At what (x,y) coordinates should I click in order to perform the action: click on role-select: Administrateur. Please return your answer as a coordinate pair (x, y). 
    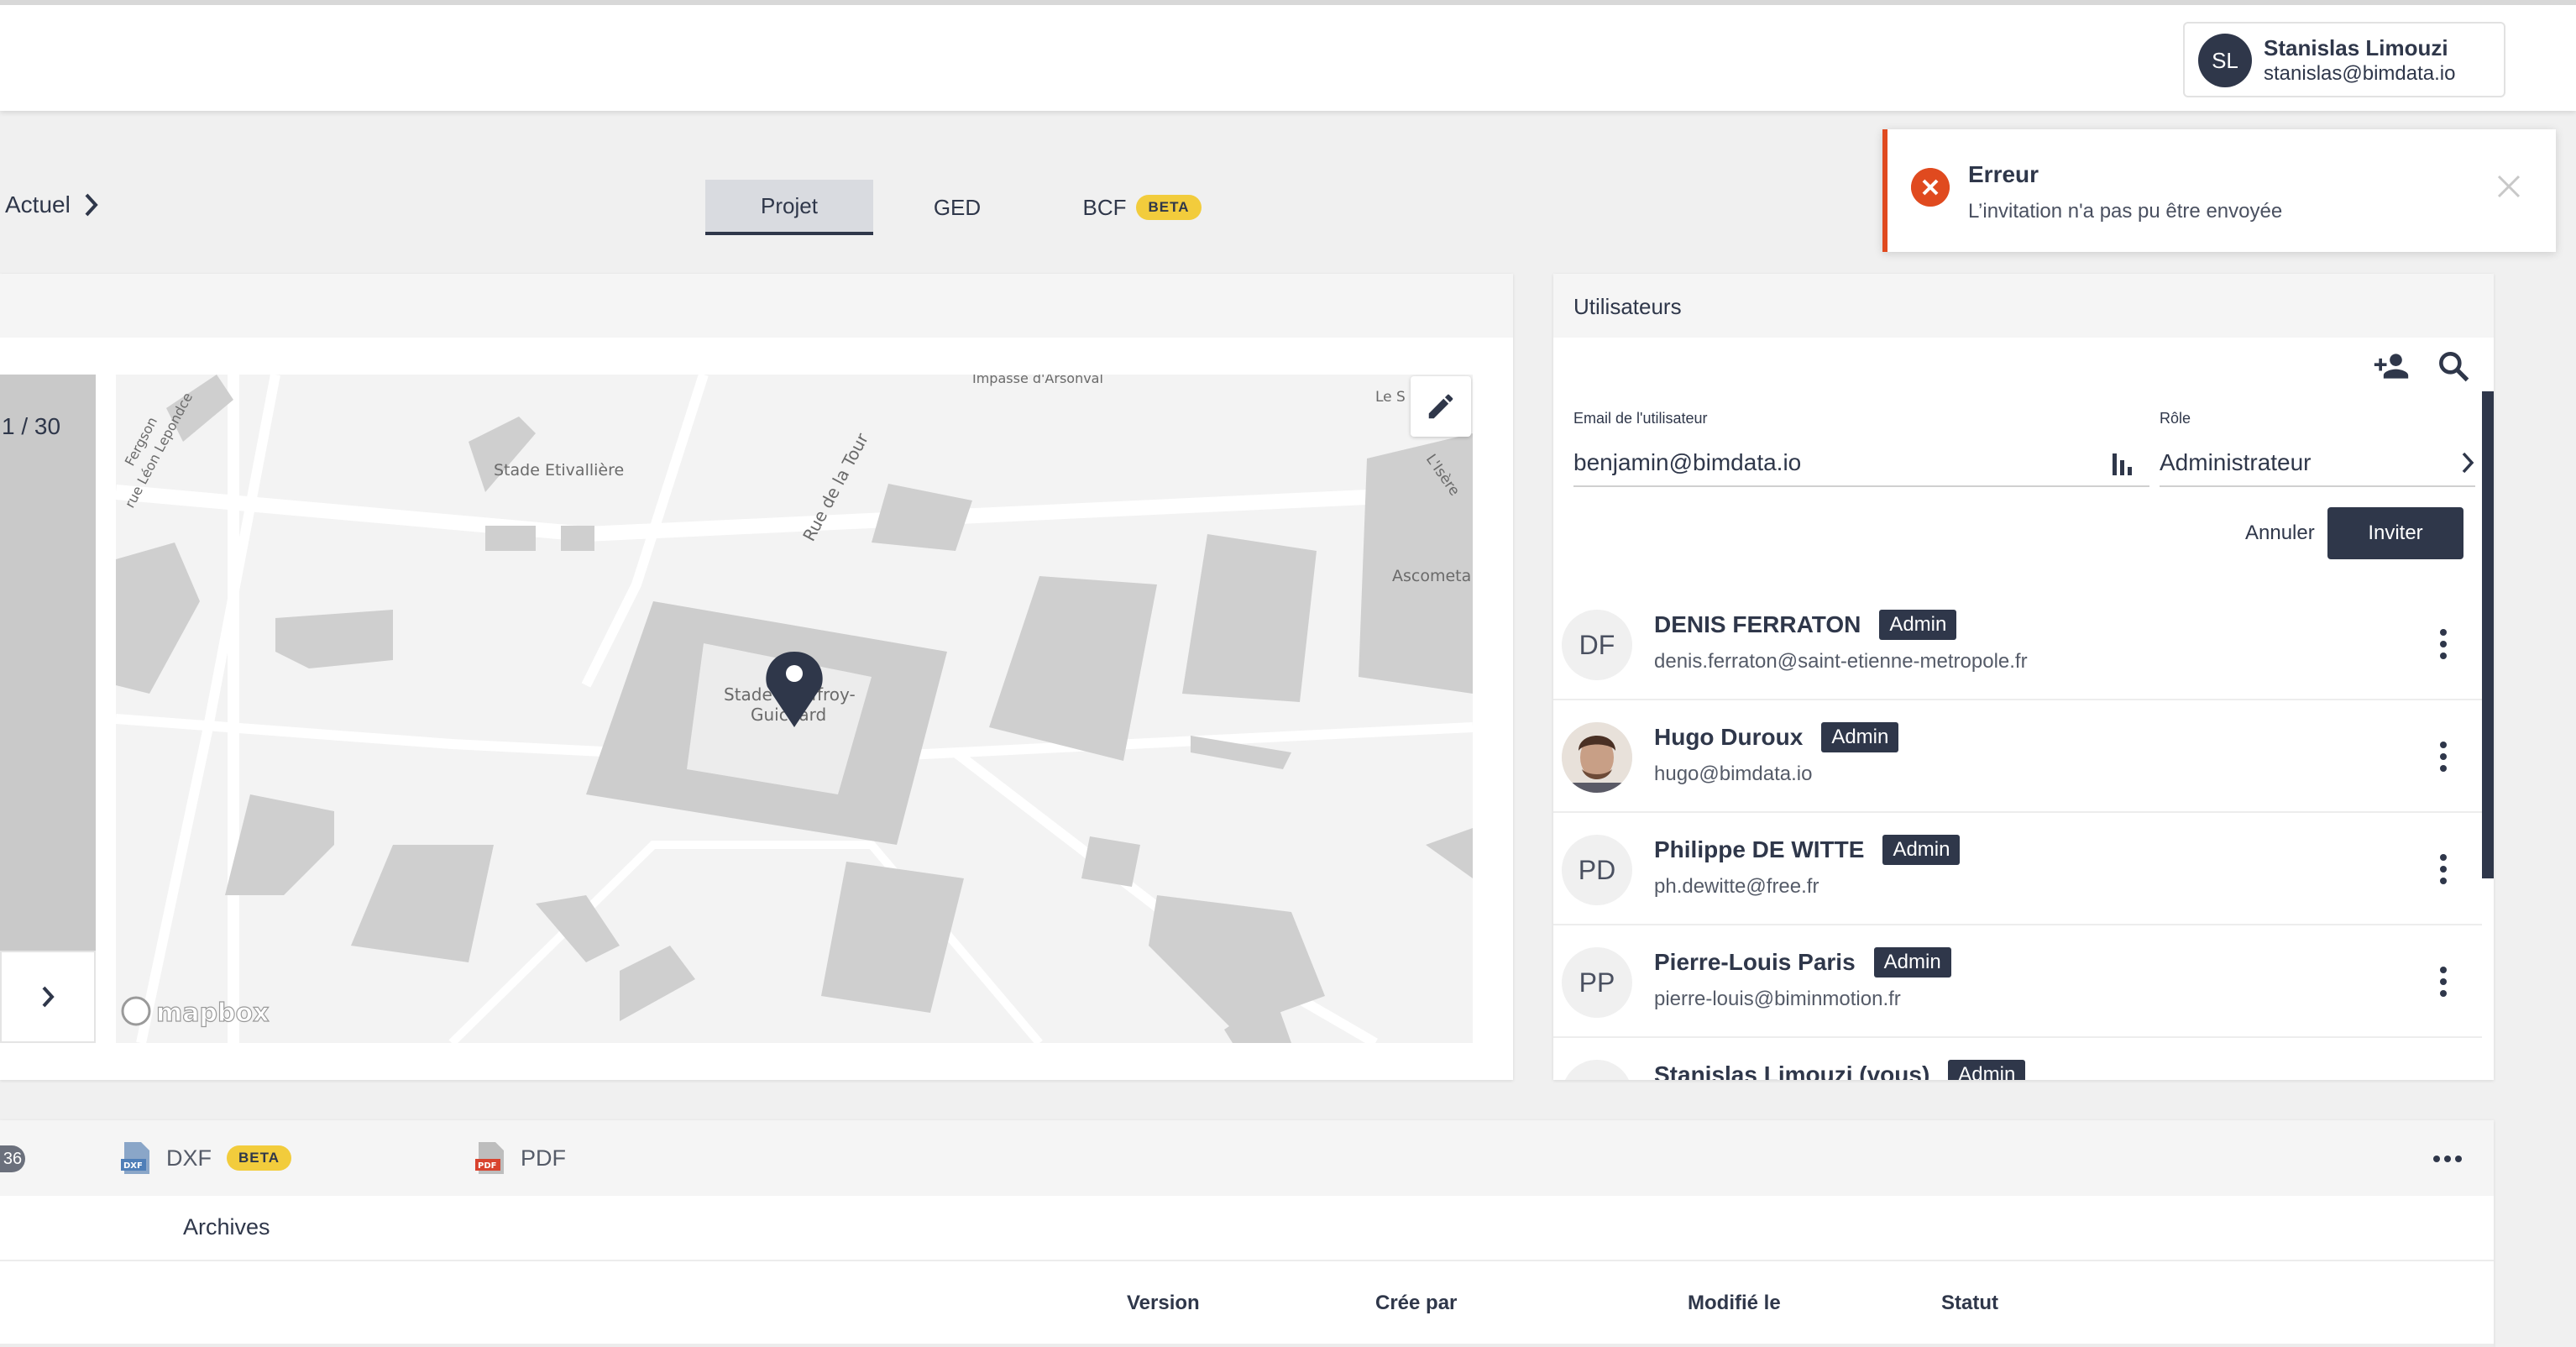
    Looking at the image, I should click on (2317, 463).